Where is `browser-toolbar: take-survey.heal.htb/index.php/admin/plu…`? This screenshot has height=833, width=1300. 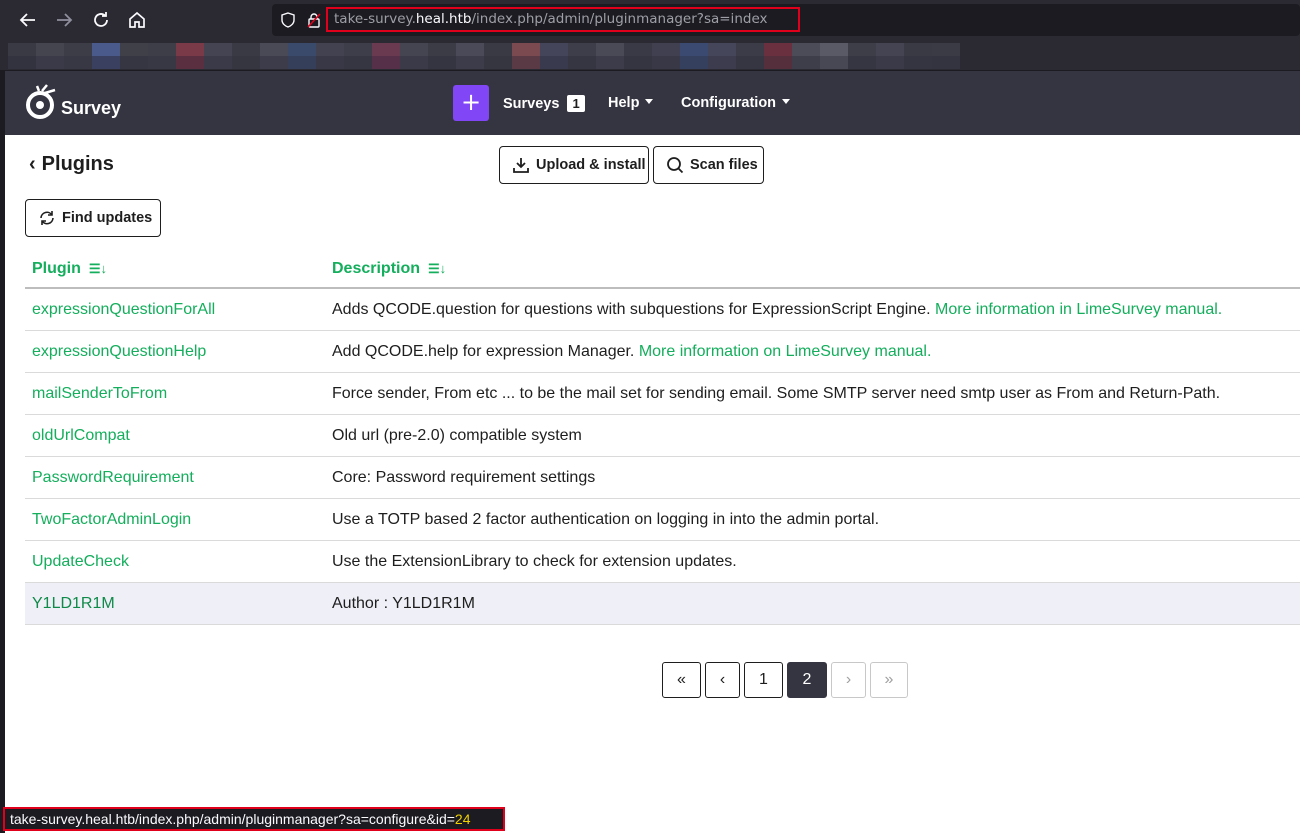 browser-toolbar: take-survey.heal.htb/index.php/admin/plu… is located at coordinates (650, 20).